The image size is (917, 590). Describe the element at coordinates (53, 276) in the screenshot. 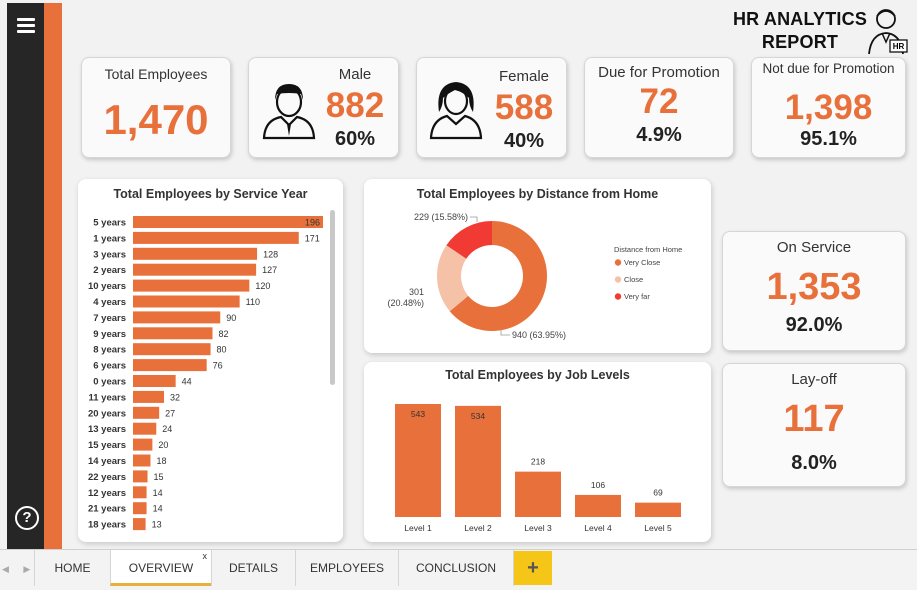

I see `nav-rail-accent` at that location.